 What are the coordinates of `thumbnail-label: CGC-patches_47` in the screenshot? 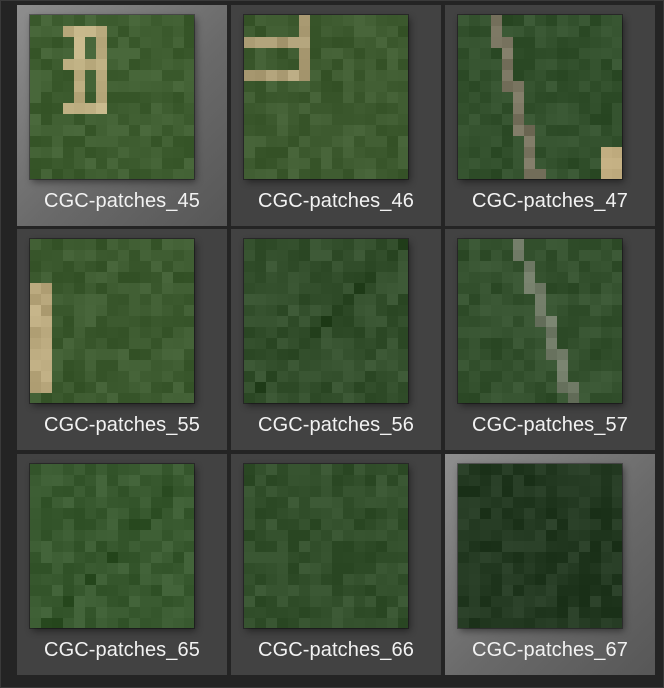 It's located at (550, 201).